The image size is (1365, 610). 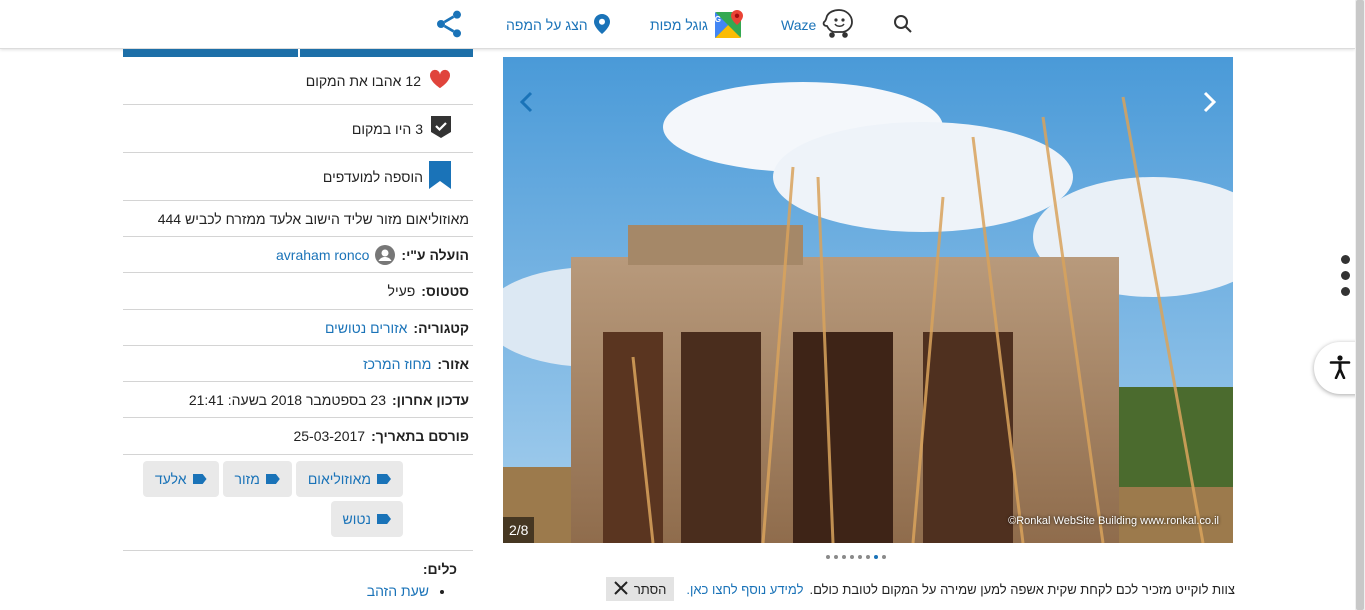 I want to click on tag-chip: מזור, so click(x=257, y=479).